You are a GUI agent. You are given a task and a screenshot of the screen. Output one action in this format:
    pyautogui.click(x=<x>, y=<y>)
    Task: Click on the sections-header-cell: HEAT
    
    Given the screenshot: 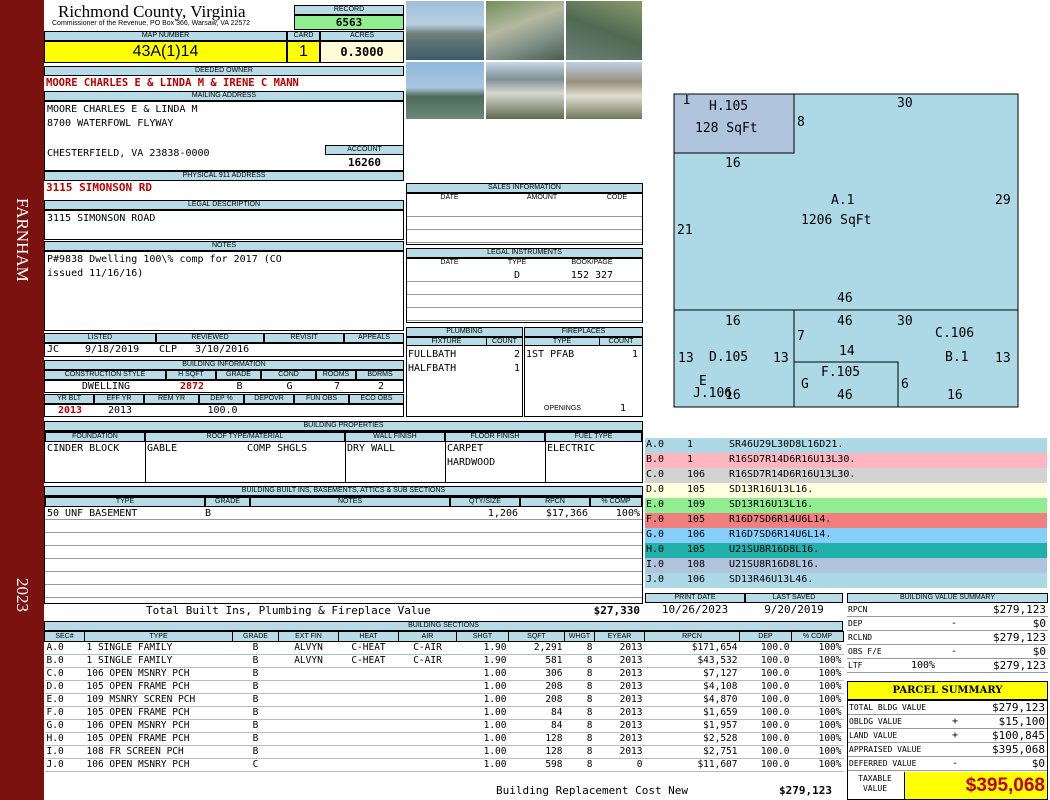 What is the action you would take?
    pyautogui.click(x=368, y=636)
    